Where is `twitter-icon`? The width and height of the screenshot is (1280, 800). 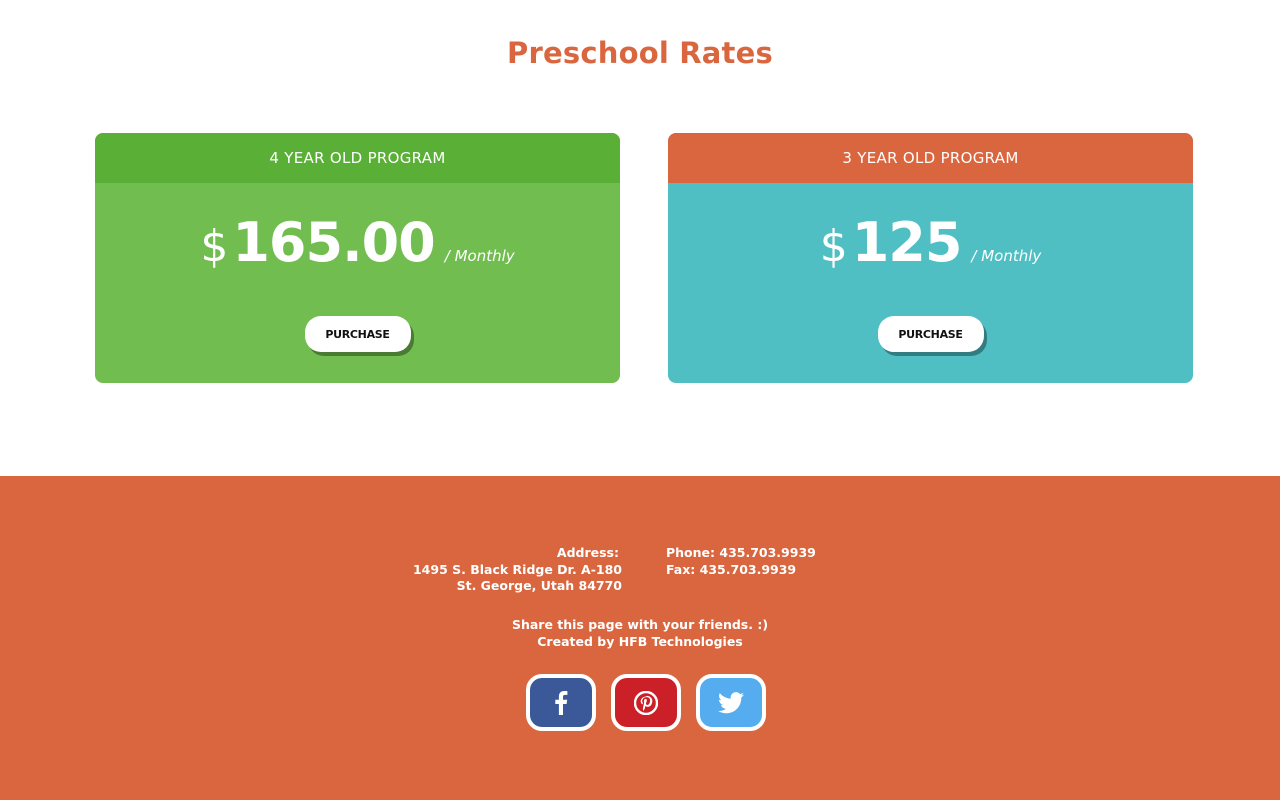 twitter-icon is located at coordinates (731, 702).